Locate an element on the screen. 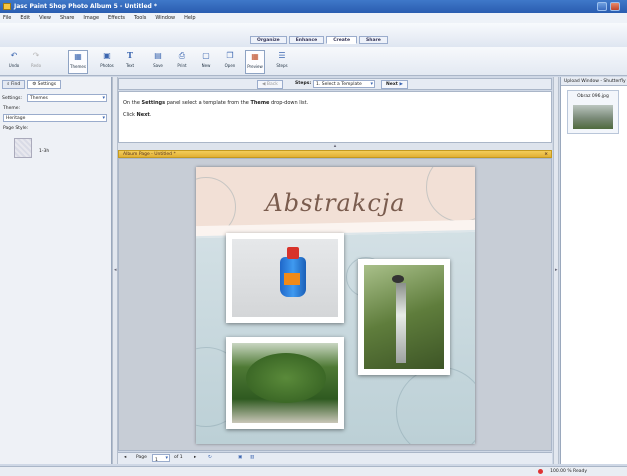  photo-bottle is located at coordinates (285, 278).